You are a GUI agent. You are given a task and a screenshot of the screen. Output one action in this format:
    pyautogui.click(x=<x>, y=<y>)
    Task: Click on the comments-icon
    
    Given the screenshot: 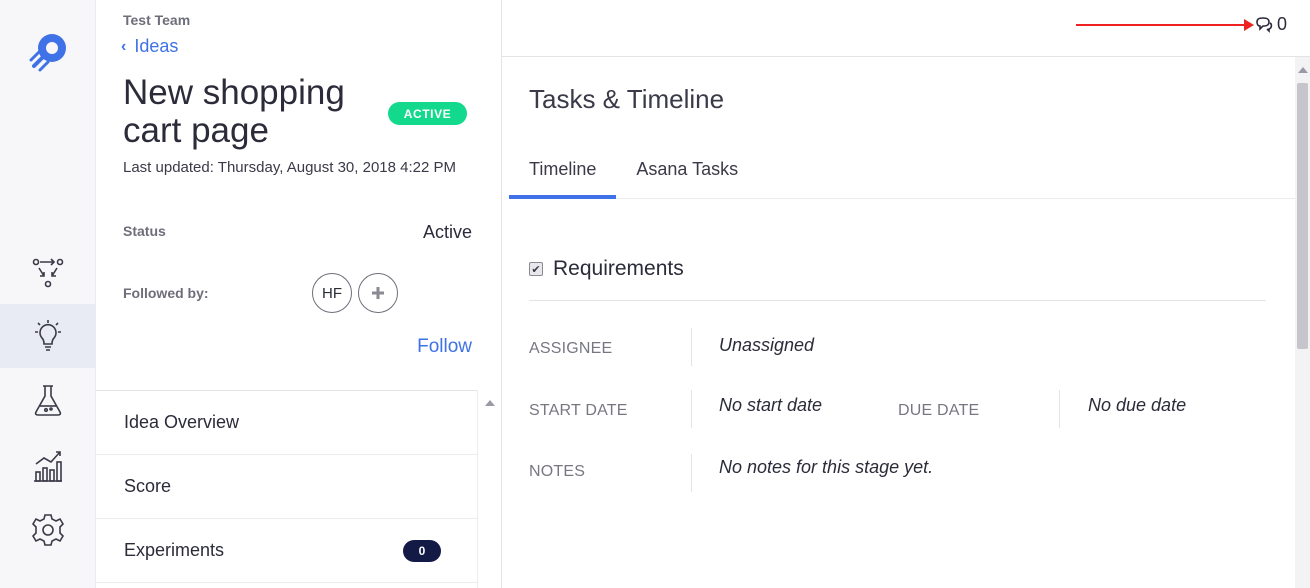 What is the action you would take?
    pyautogui.click(x=1264, y=24)
    